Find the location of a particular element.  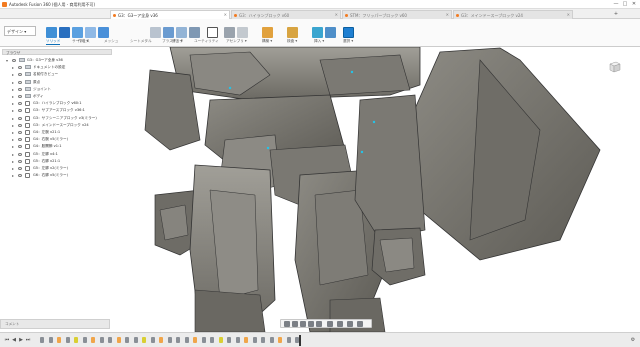

shell-icon is located at coordinates (194, 32).